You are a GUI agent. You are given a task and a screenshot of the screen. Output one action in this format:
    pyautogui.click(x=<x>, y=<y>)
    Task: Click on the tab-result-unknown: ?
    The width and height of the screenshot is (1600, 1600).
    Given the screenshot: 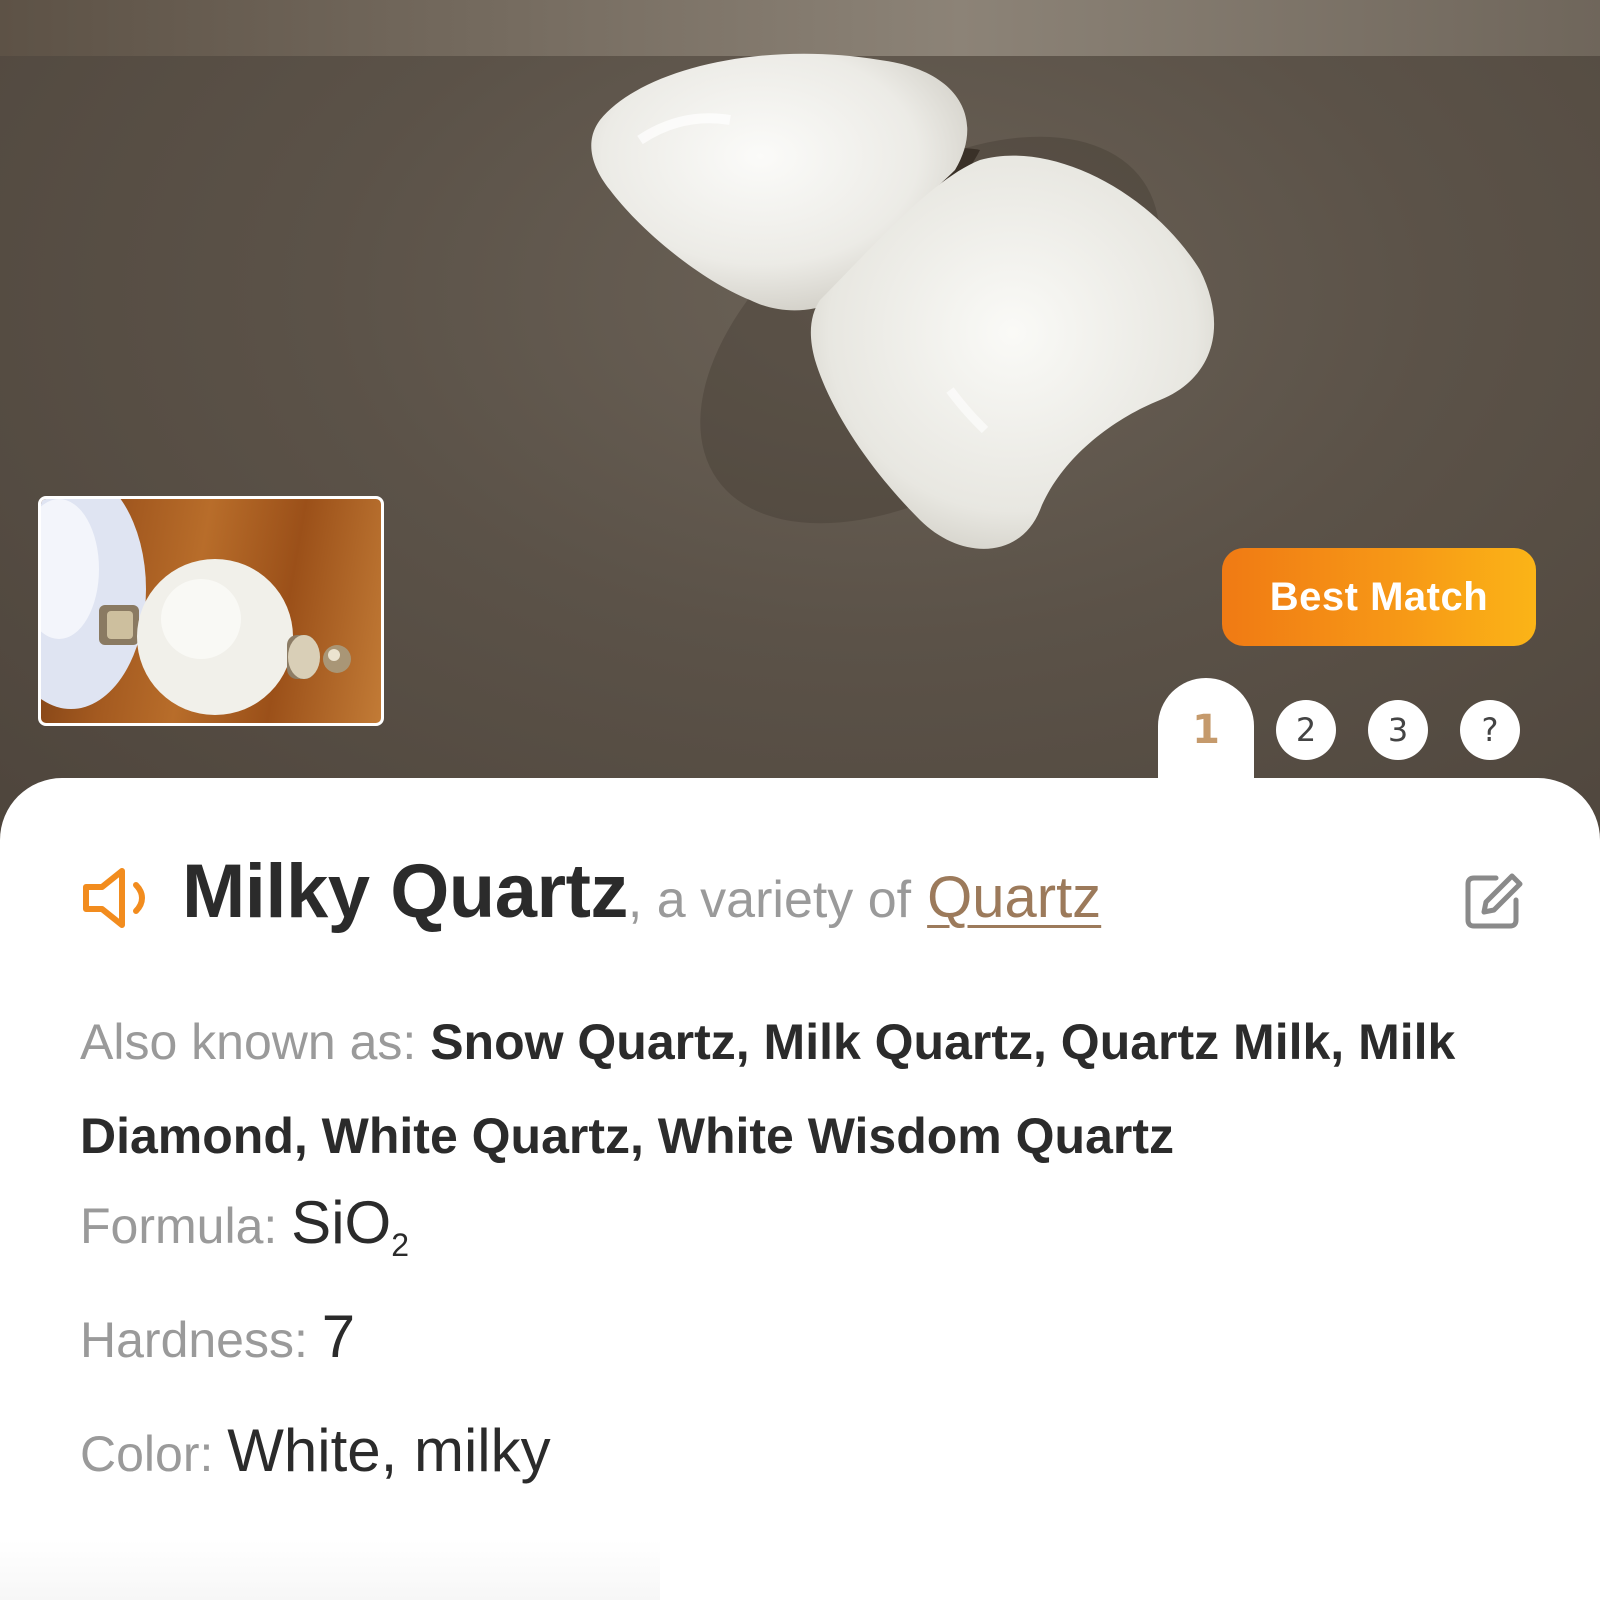 What is the action you would take?
    pyautogui.click(x=1490, y=730)
    